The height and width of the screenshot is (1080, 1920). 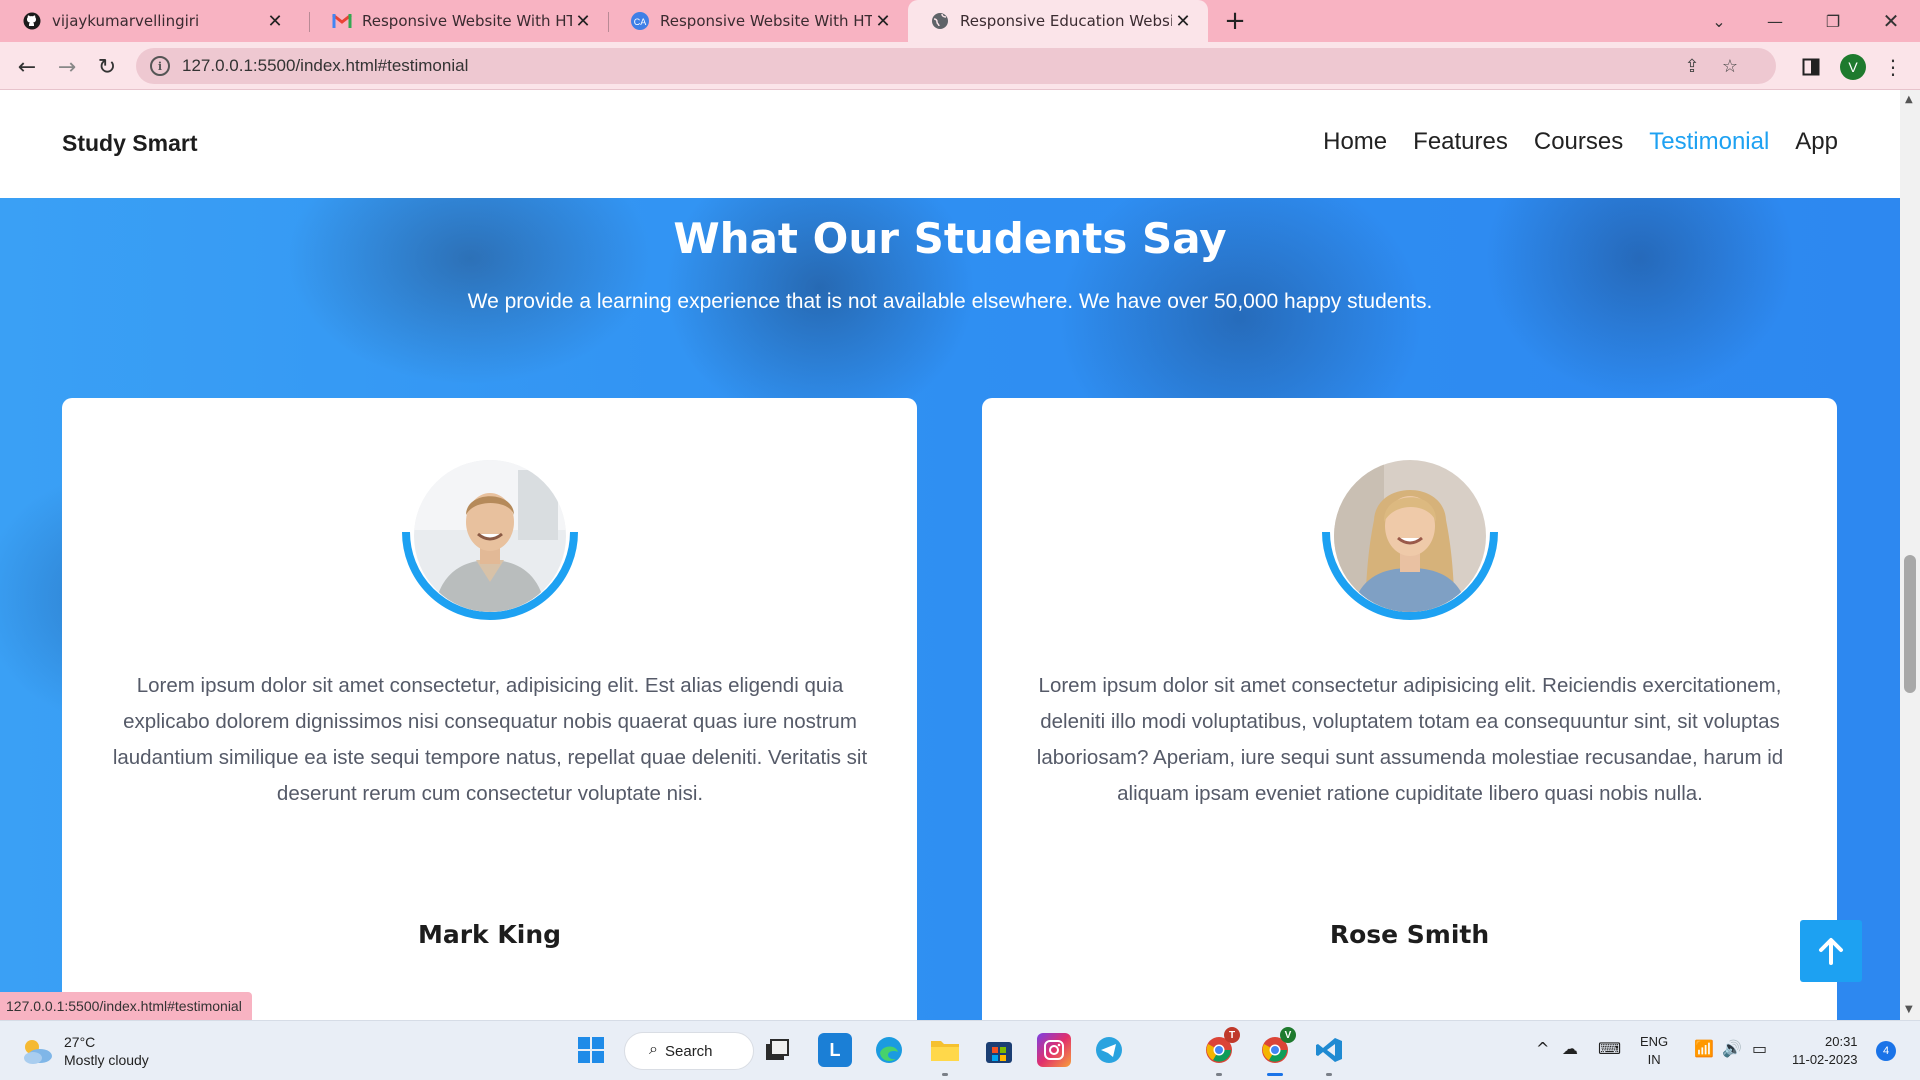 I want to click on site-icon: CA, so click(x=640, y=21).